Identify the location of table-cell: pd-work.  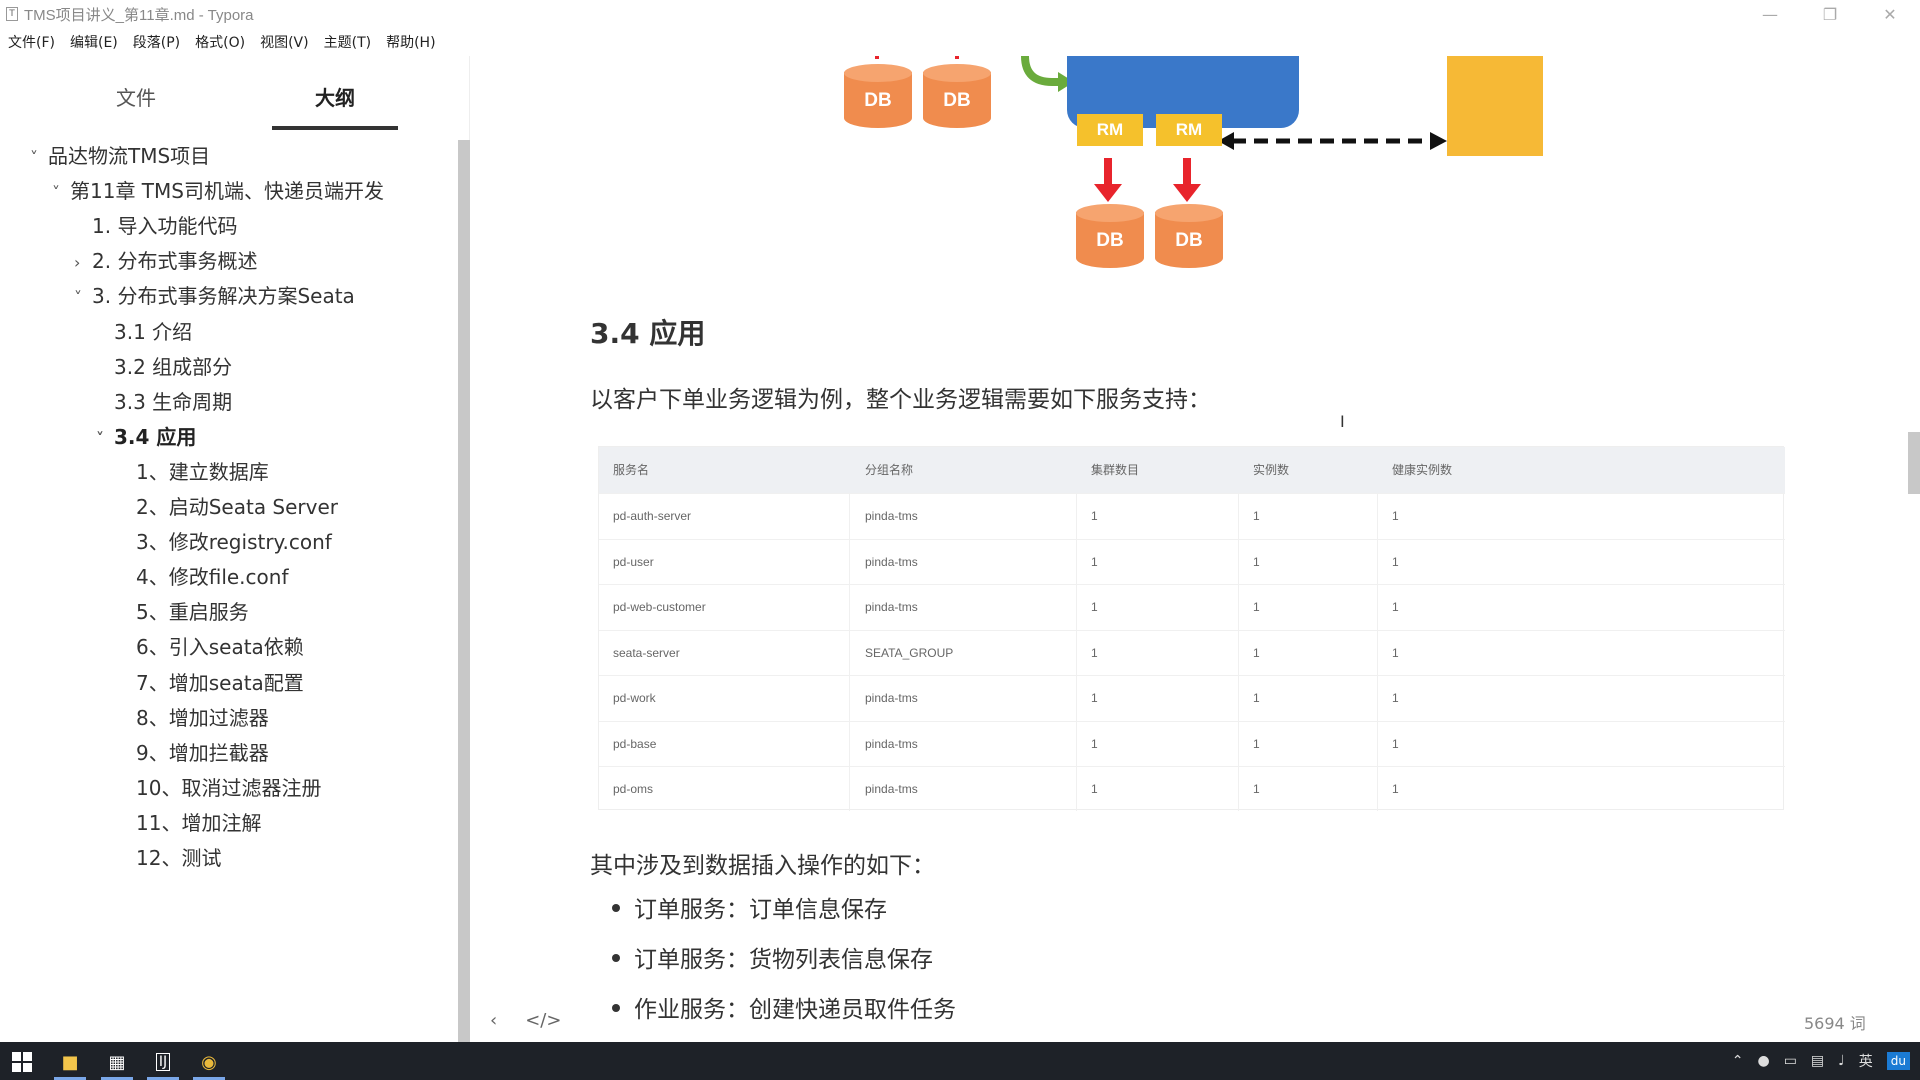
(634, 698).